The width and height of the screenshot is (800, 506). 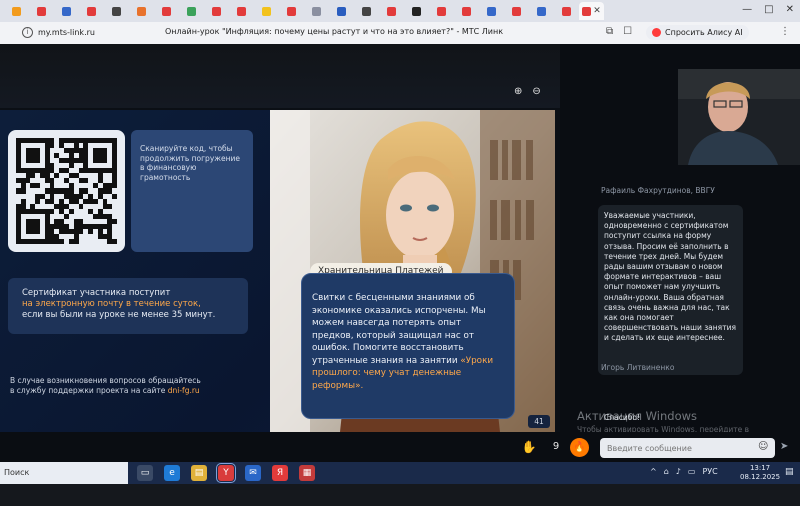 What do you see at coordinates (88, 390) in the screenshot?
I see `support-line-2: в службу поддержки проекта на сайте` at bounding box center [88, 390].